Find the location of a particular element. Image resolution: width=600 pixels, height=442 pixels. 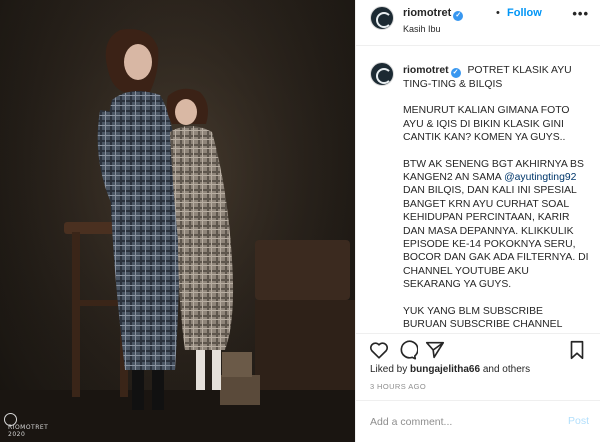

header-username-text: riomotret is located at coordinates (427, 13).